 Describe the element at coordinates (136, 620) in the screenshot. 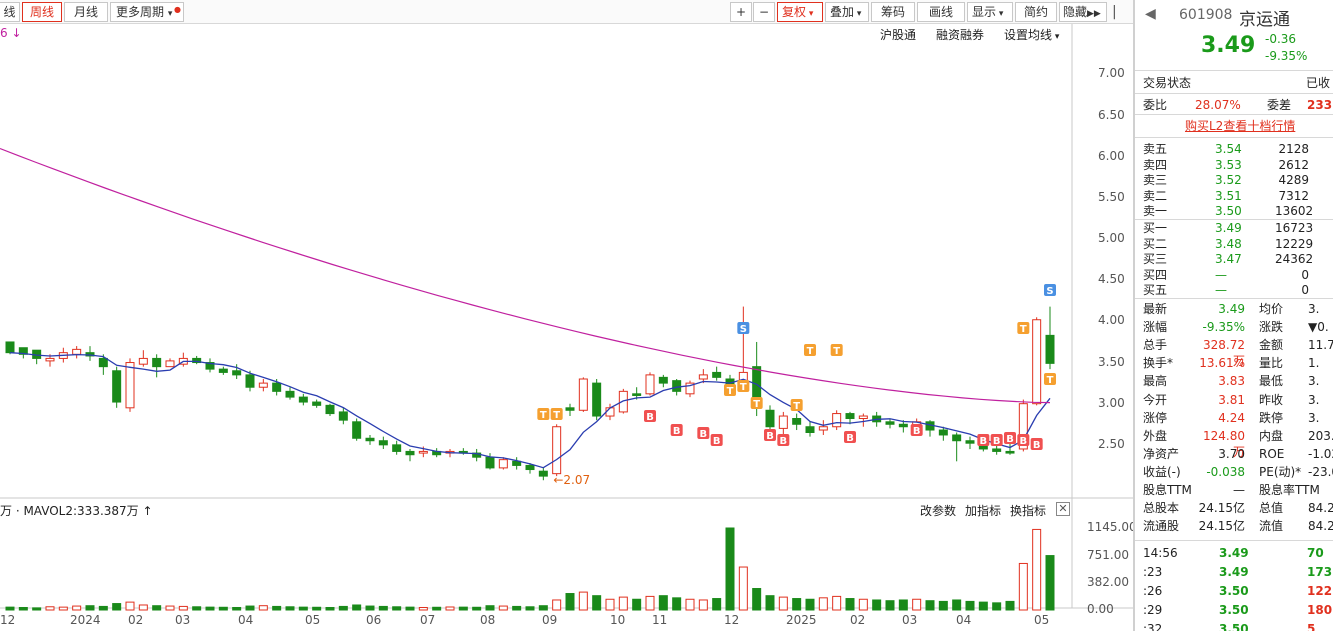

I see `time-tick: 02` at that location.